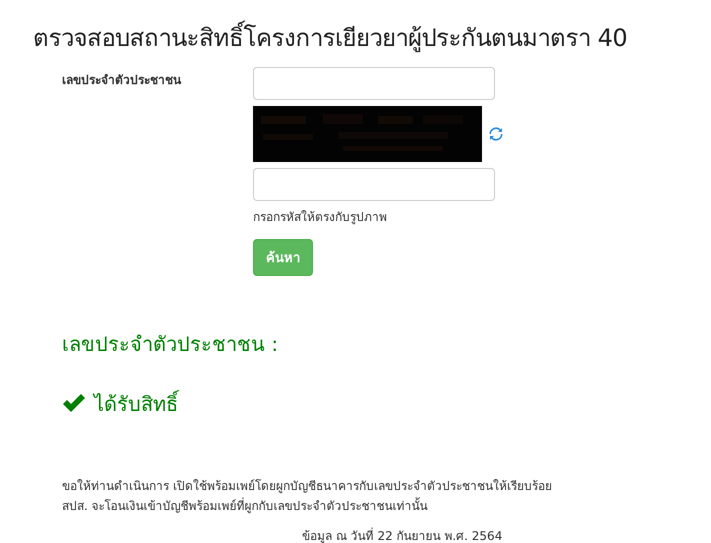 The height and width of the screenshot is (543, 711). Describe the element at coordinates (374, 83) in the screenshot. I see `id-input-field` at that location.